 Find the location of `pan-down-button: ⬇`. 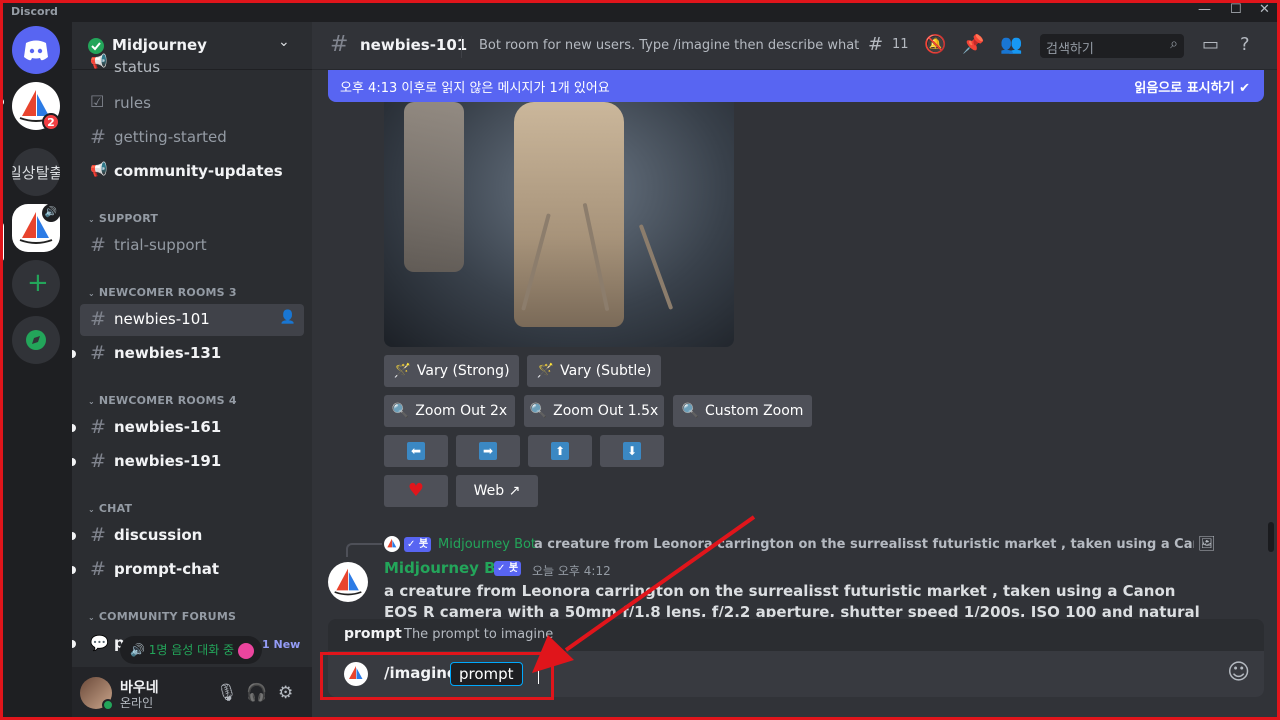

pan-down-button: ⬇ is located at coordinates (632, 451).